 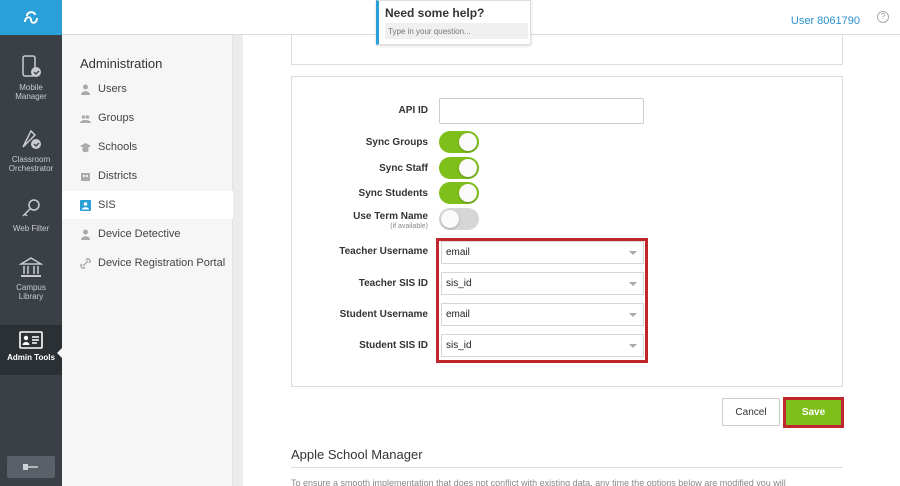 What do you see at coordinates (456, 31) in the screenshot?
I see `help-search-input` at bounding box center [456, 31].